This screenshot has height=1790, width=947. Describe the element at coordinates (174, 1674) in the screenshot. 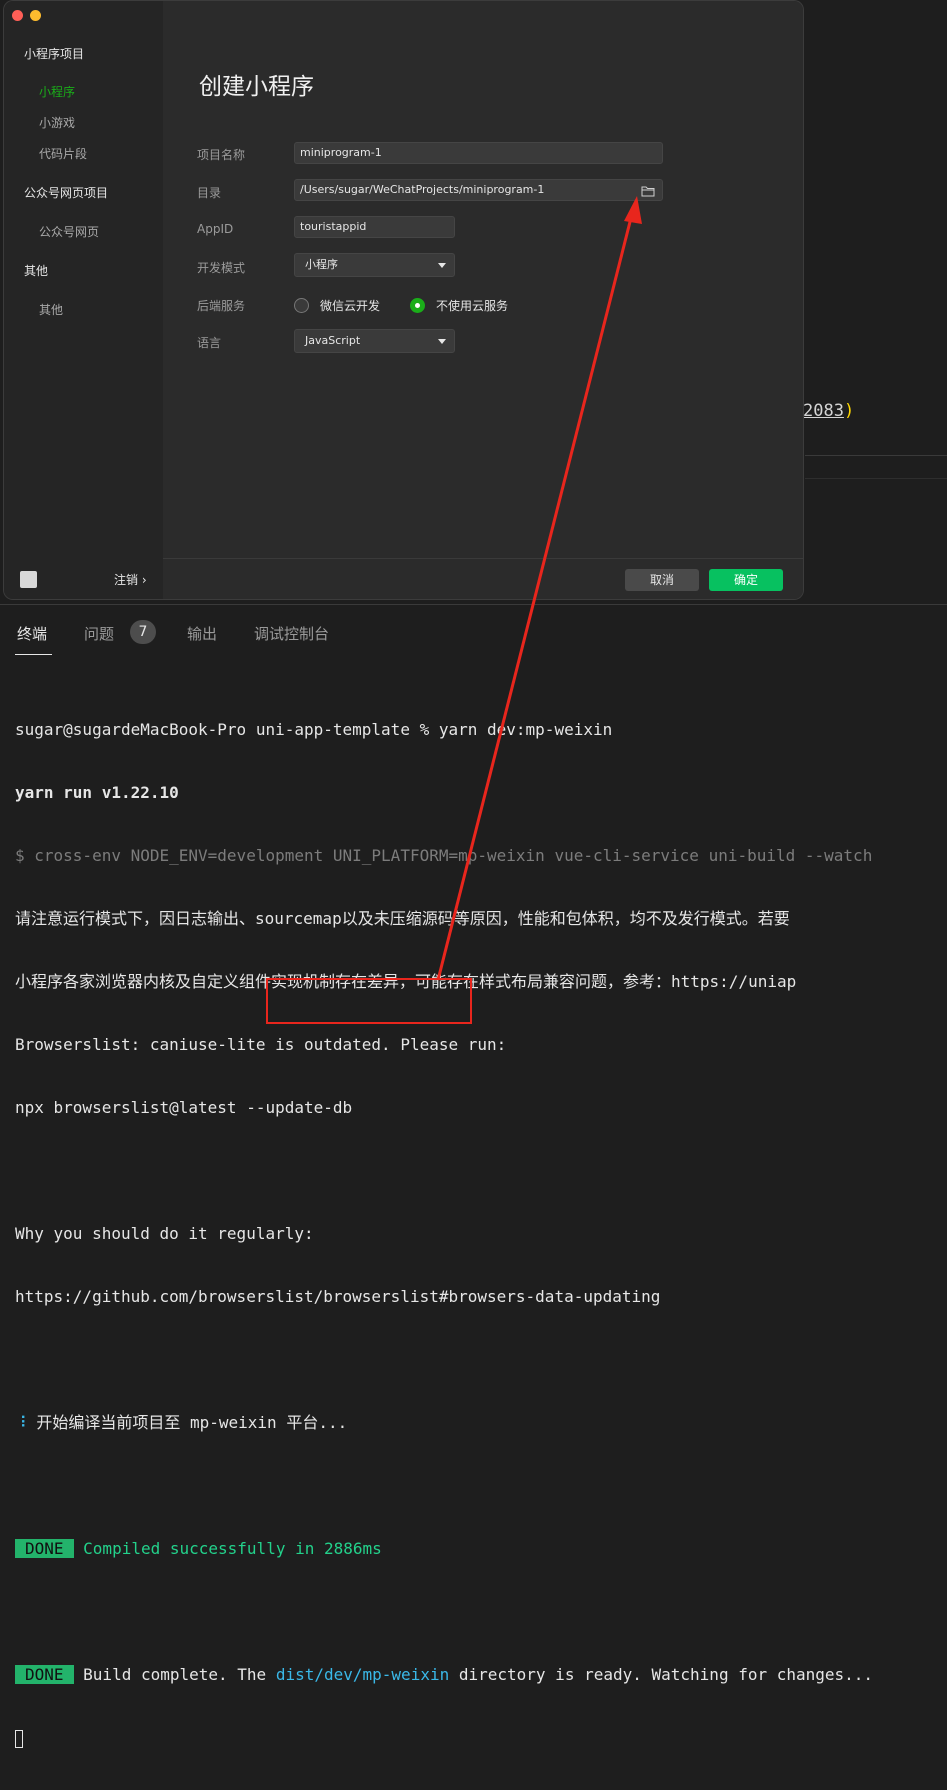

I see `build-complete-text: Build complete. The` at that location.